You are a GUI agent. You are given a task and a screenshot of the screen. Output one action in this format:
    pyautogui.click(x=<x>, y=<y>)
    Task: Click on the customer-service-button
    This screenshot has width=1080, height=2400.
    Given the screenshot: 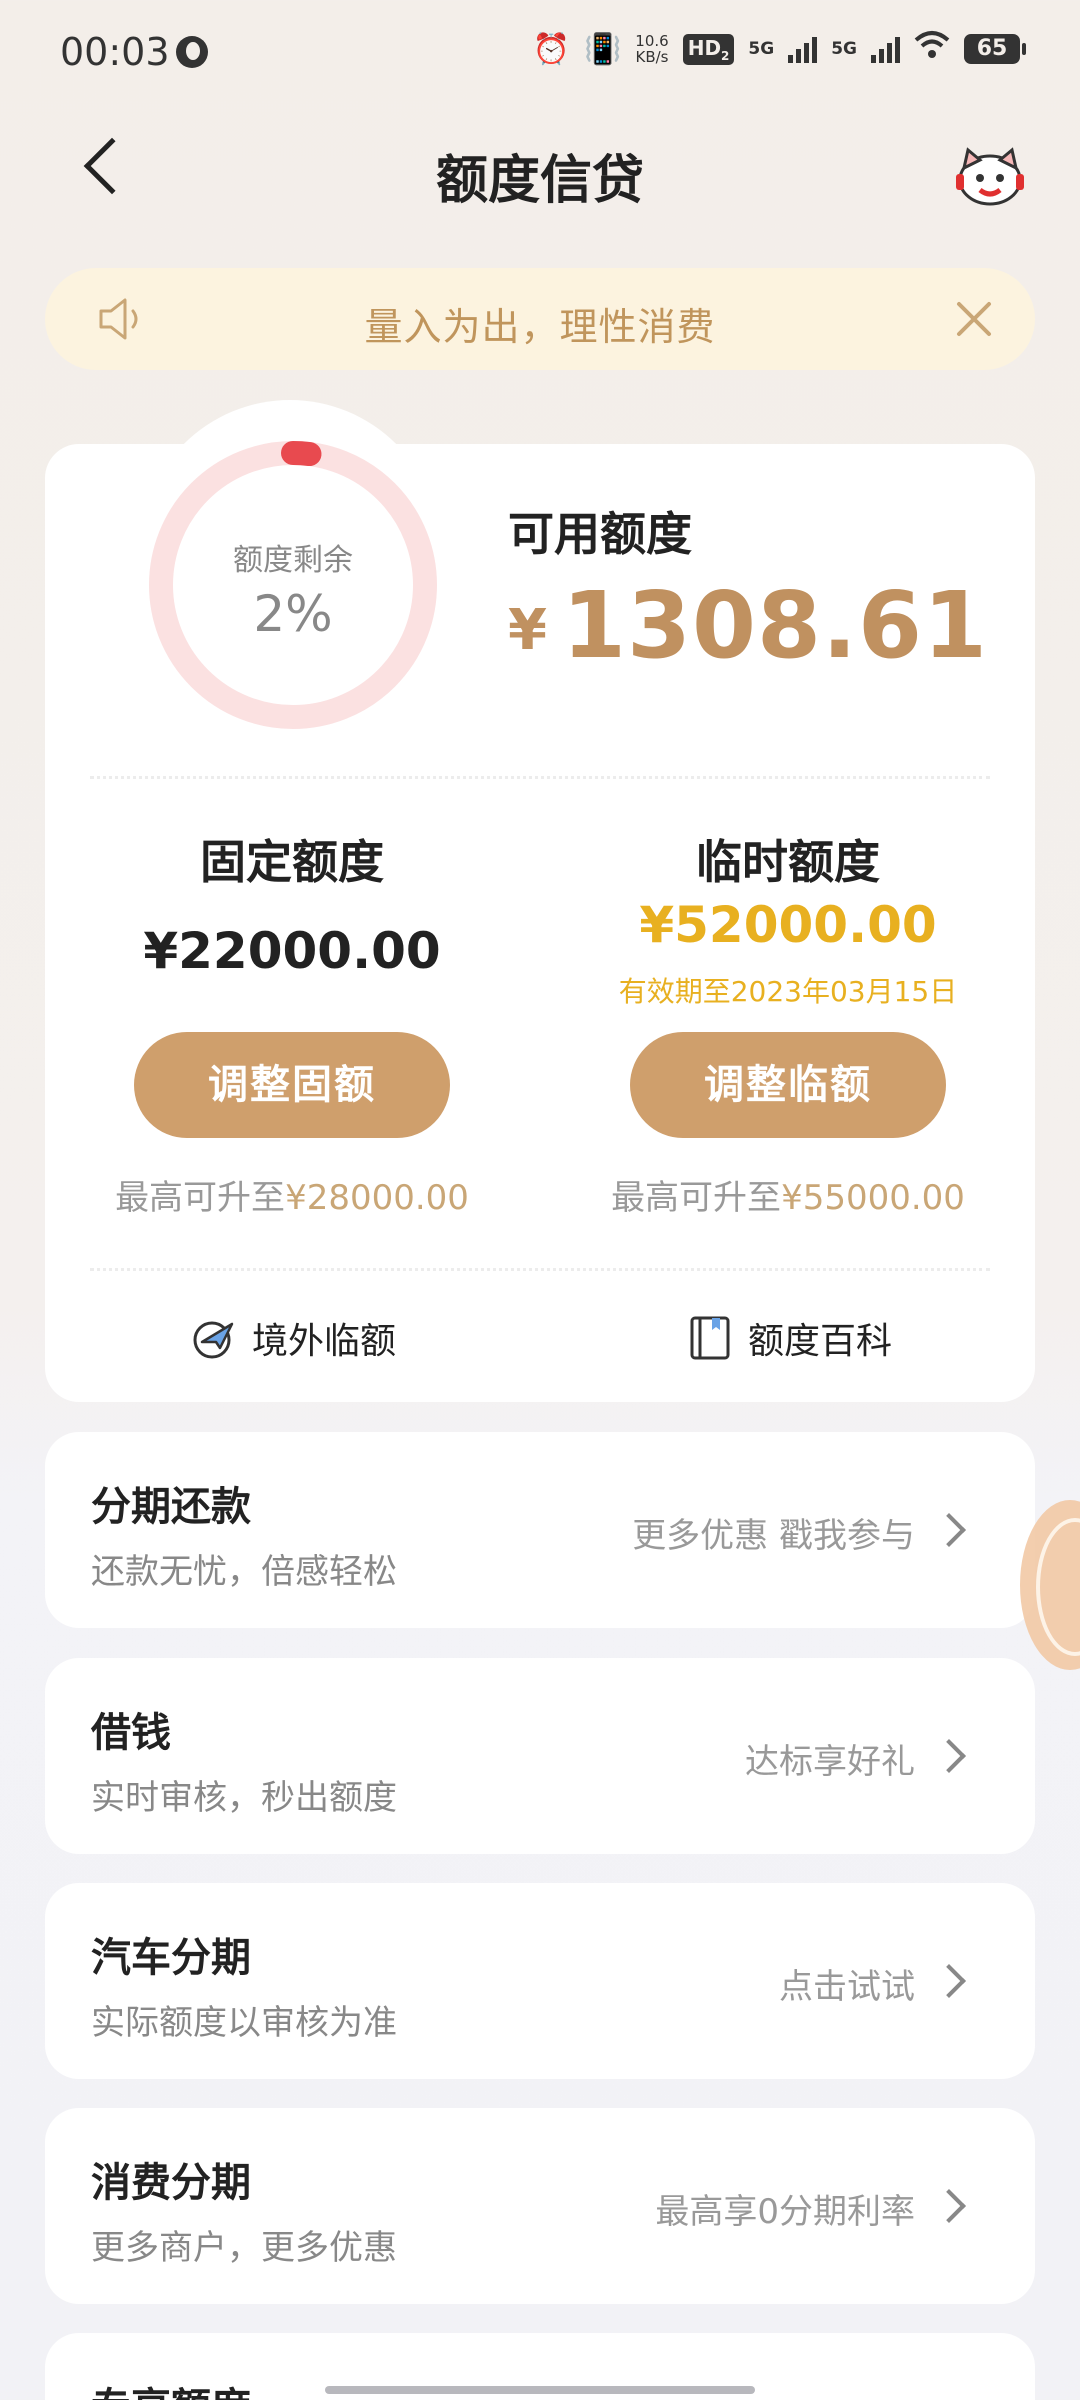 What is the action you would take?
    pyautogui.click(x=990, y=174)
    